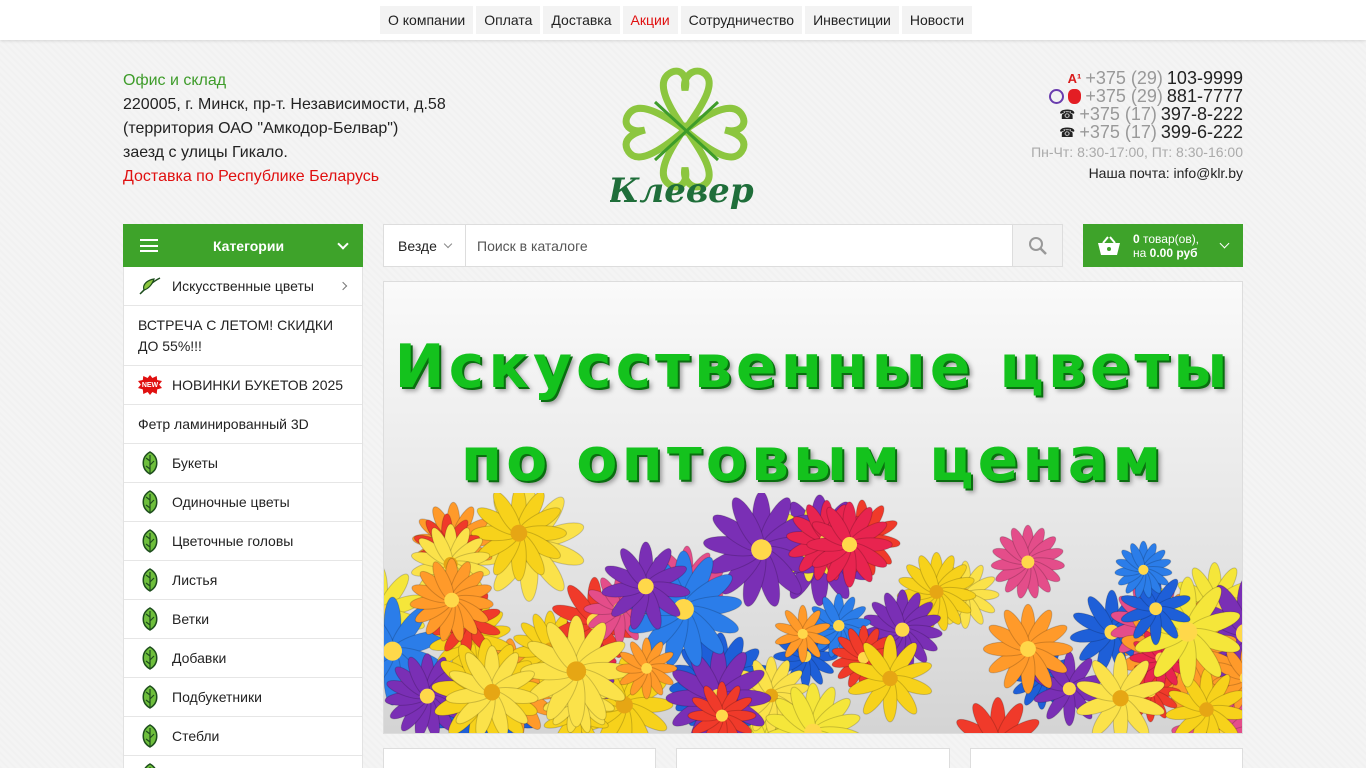 The height and width of the screenshot is (768, 1366). I want to click on categories-title: Категории, so click(248, 245).